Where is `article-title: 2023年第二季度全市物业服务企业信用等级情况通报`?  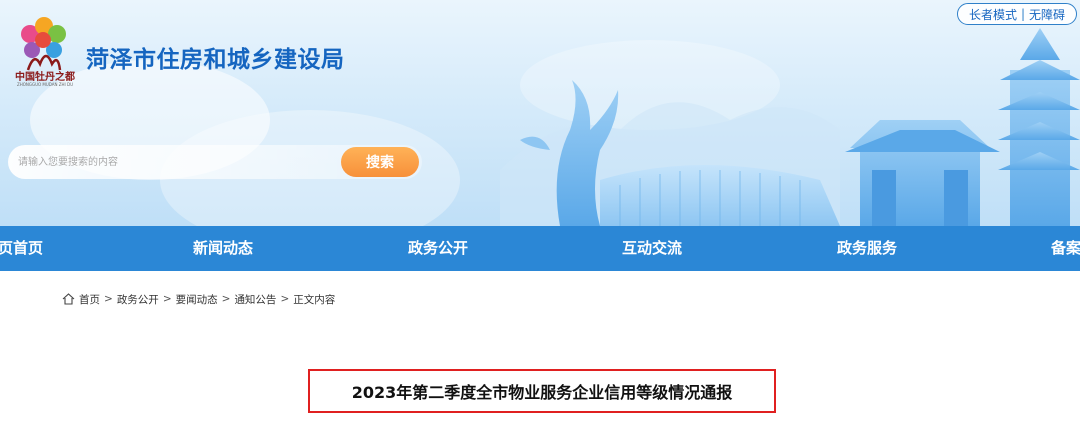 article-title: 2023年第二季度全市物业服务企业信用等级情况通报 is located at coordinates (542, 392).